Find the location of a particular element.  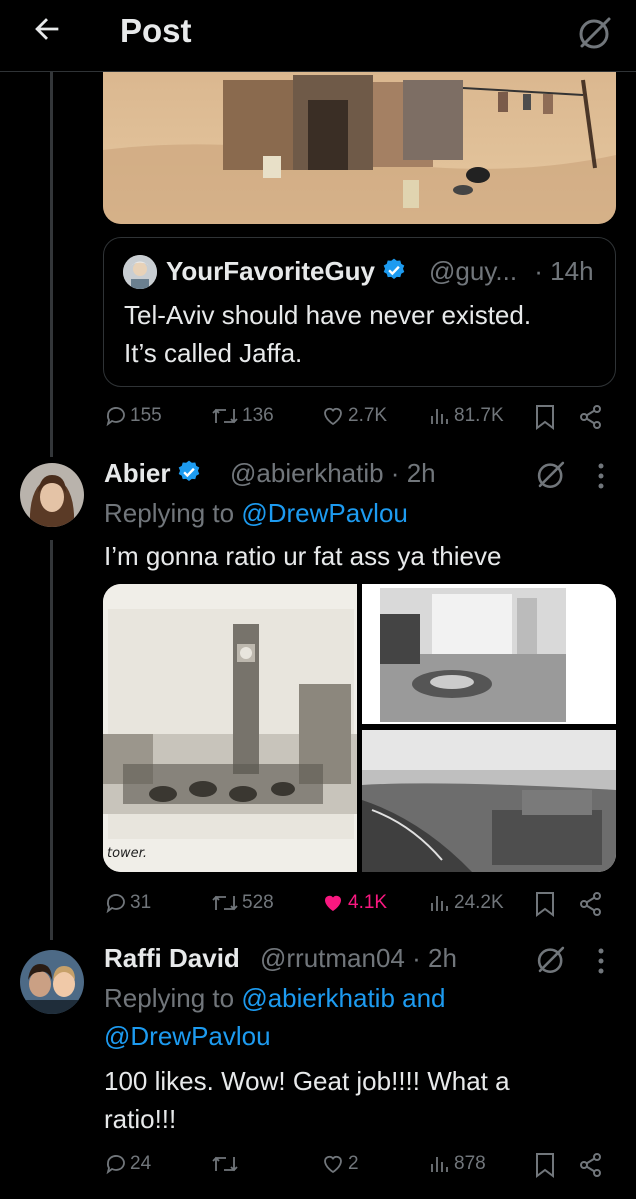

repost-button is located at coordinates (226, 1164).